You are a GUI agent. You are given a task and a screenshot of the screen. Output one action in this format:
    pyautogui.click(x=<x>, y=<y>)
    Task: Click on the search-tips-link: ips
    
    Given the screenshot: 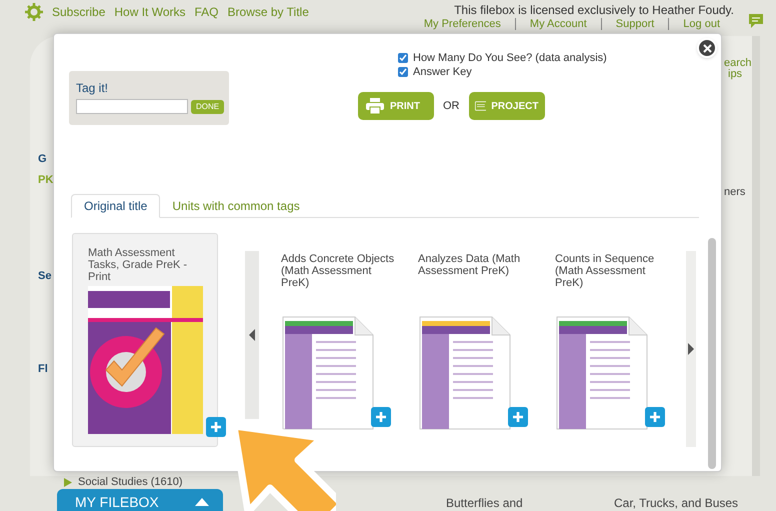 What is the action you would take?
    pyautogui.click(x=733, y=74)
    